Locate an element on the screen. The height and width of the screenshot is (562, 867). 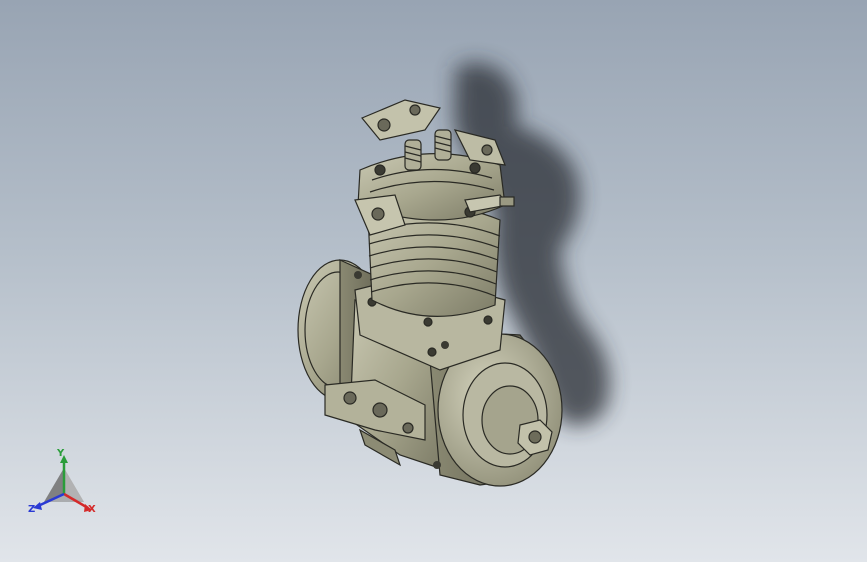
reference-triad: Y X Z is located at coordinates (64, 486).